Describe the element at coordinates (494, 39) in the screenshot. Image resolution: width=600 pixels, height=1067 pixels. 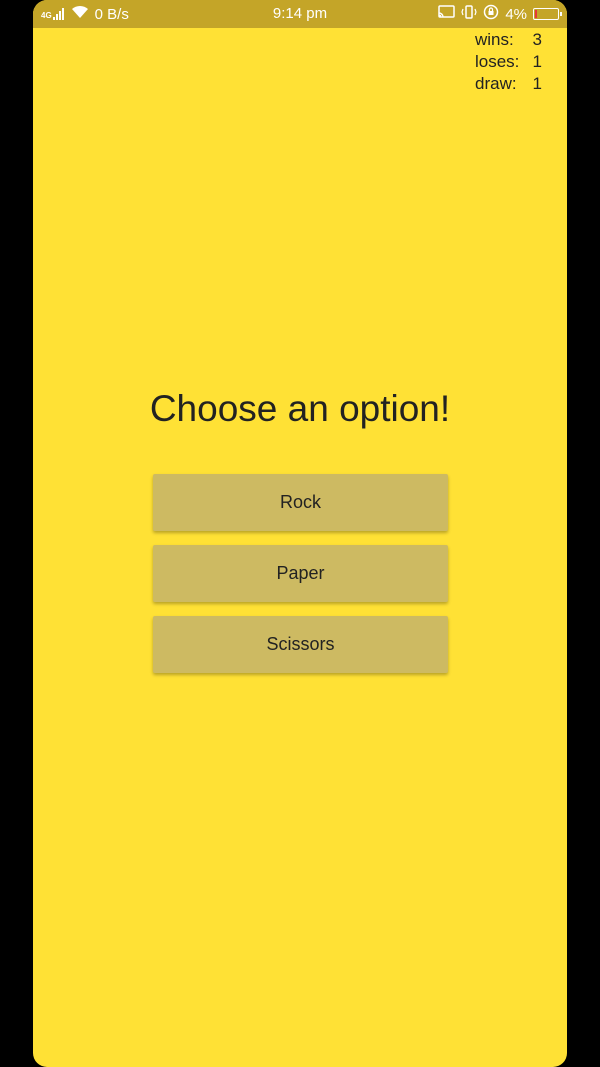
I see `score-label: wins:` at that location.